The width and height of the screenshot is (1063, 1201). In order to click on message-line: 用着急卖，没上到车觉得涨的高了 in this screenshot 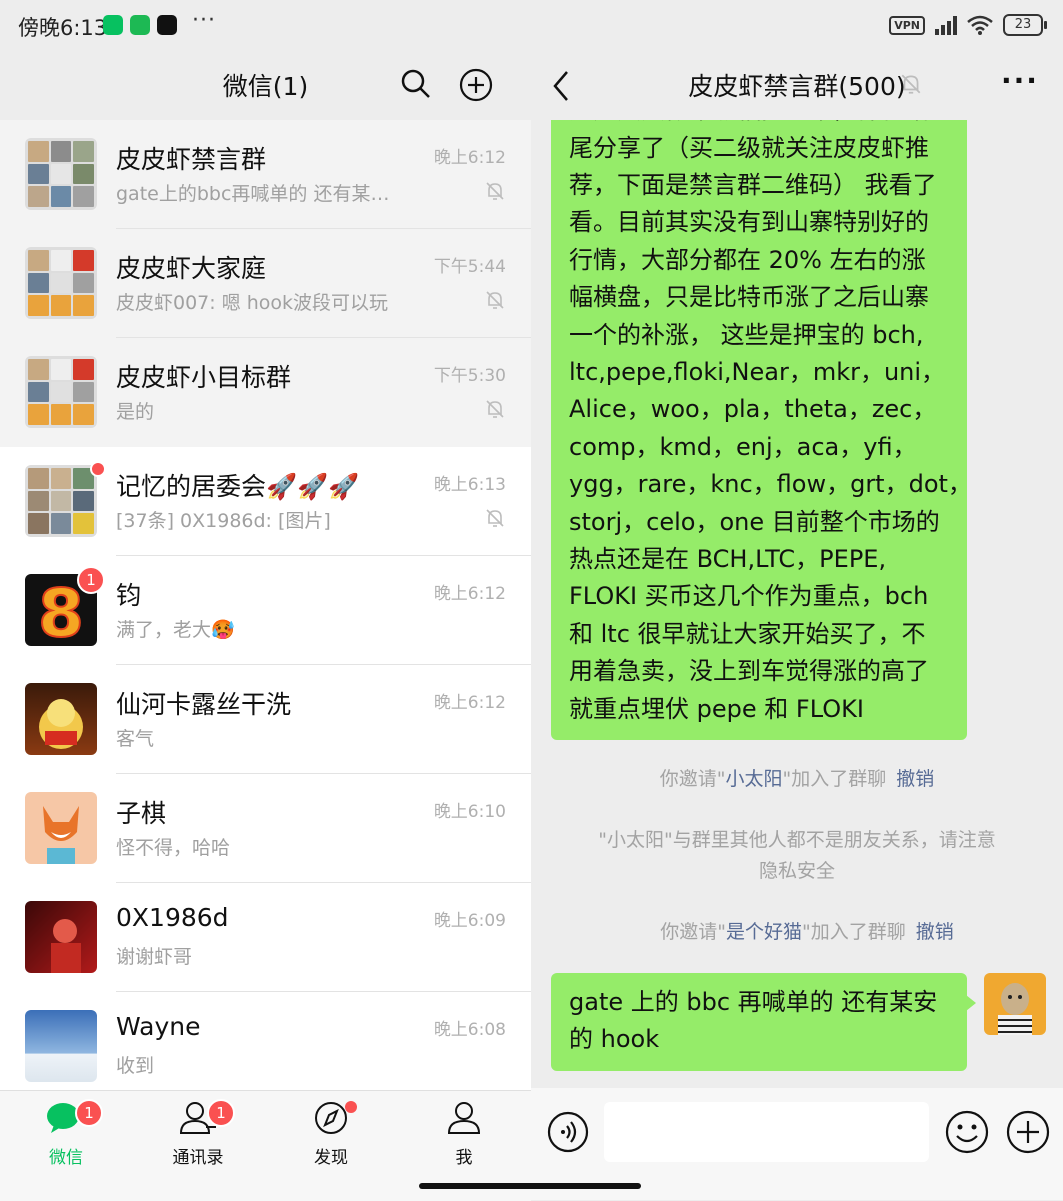, I will do `click(749, 671)`.